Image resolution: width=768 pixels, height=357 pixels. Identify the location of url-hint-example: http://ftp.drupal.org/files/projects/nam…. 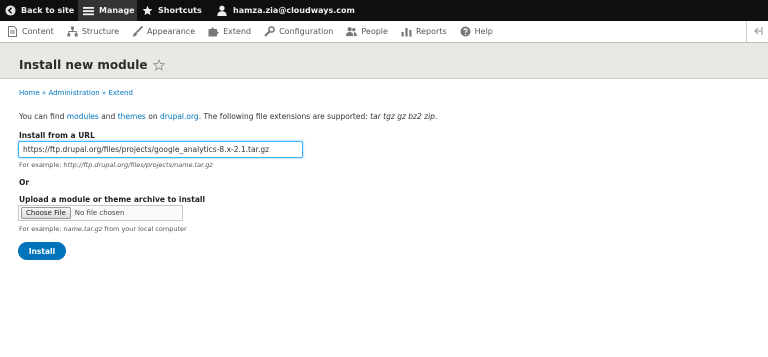
(138, 165).